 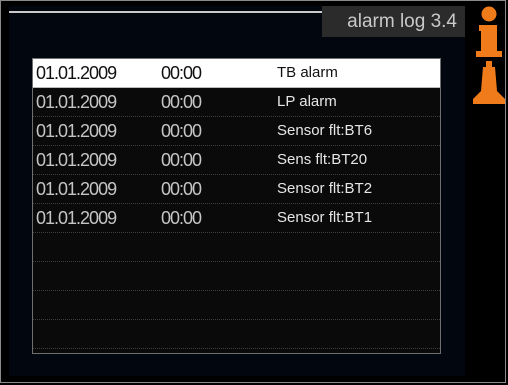 I want to click on alarm-log-row: 01.01.2009 00:00 TB alarm, so click(x=236, y=73).